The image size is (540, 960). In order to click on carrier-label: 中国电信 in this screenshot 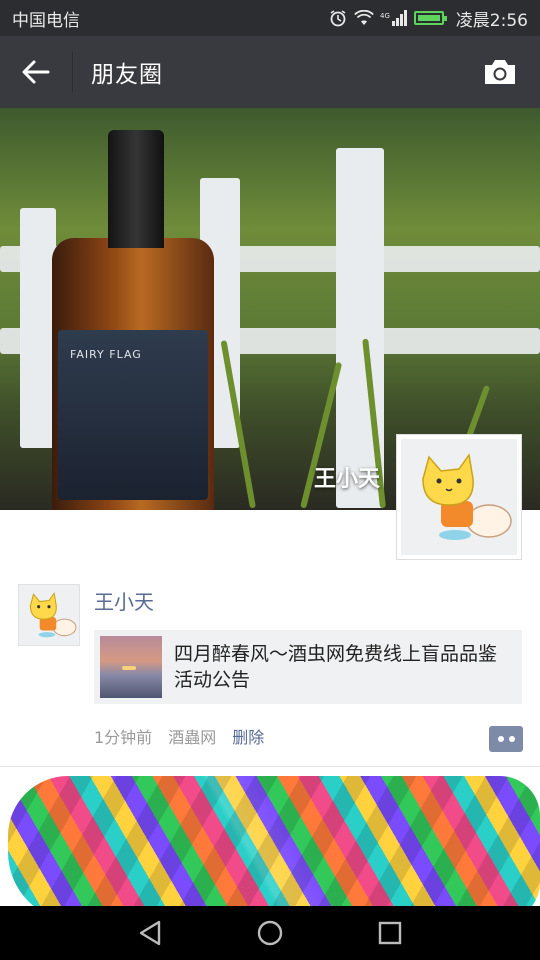, I will do `click(46, 20)`.